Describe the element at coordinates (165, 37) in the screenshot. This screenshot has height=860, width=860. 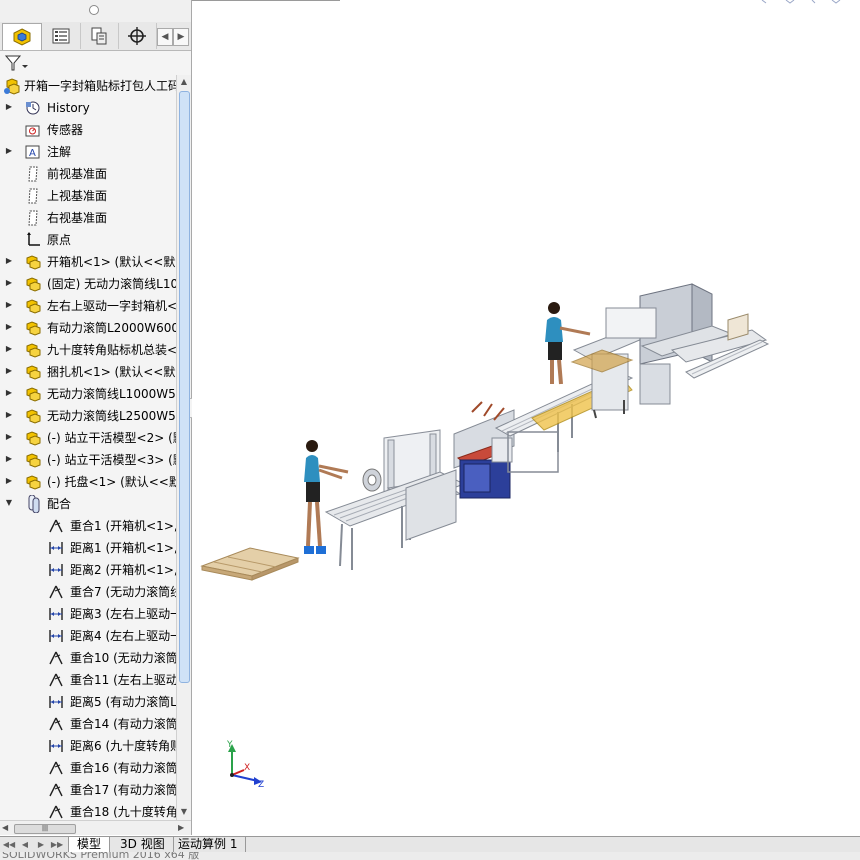
I see `tab-scroll-left: ◀` at that location.